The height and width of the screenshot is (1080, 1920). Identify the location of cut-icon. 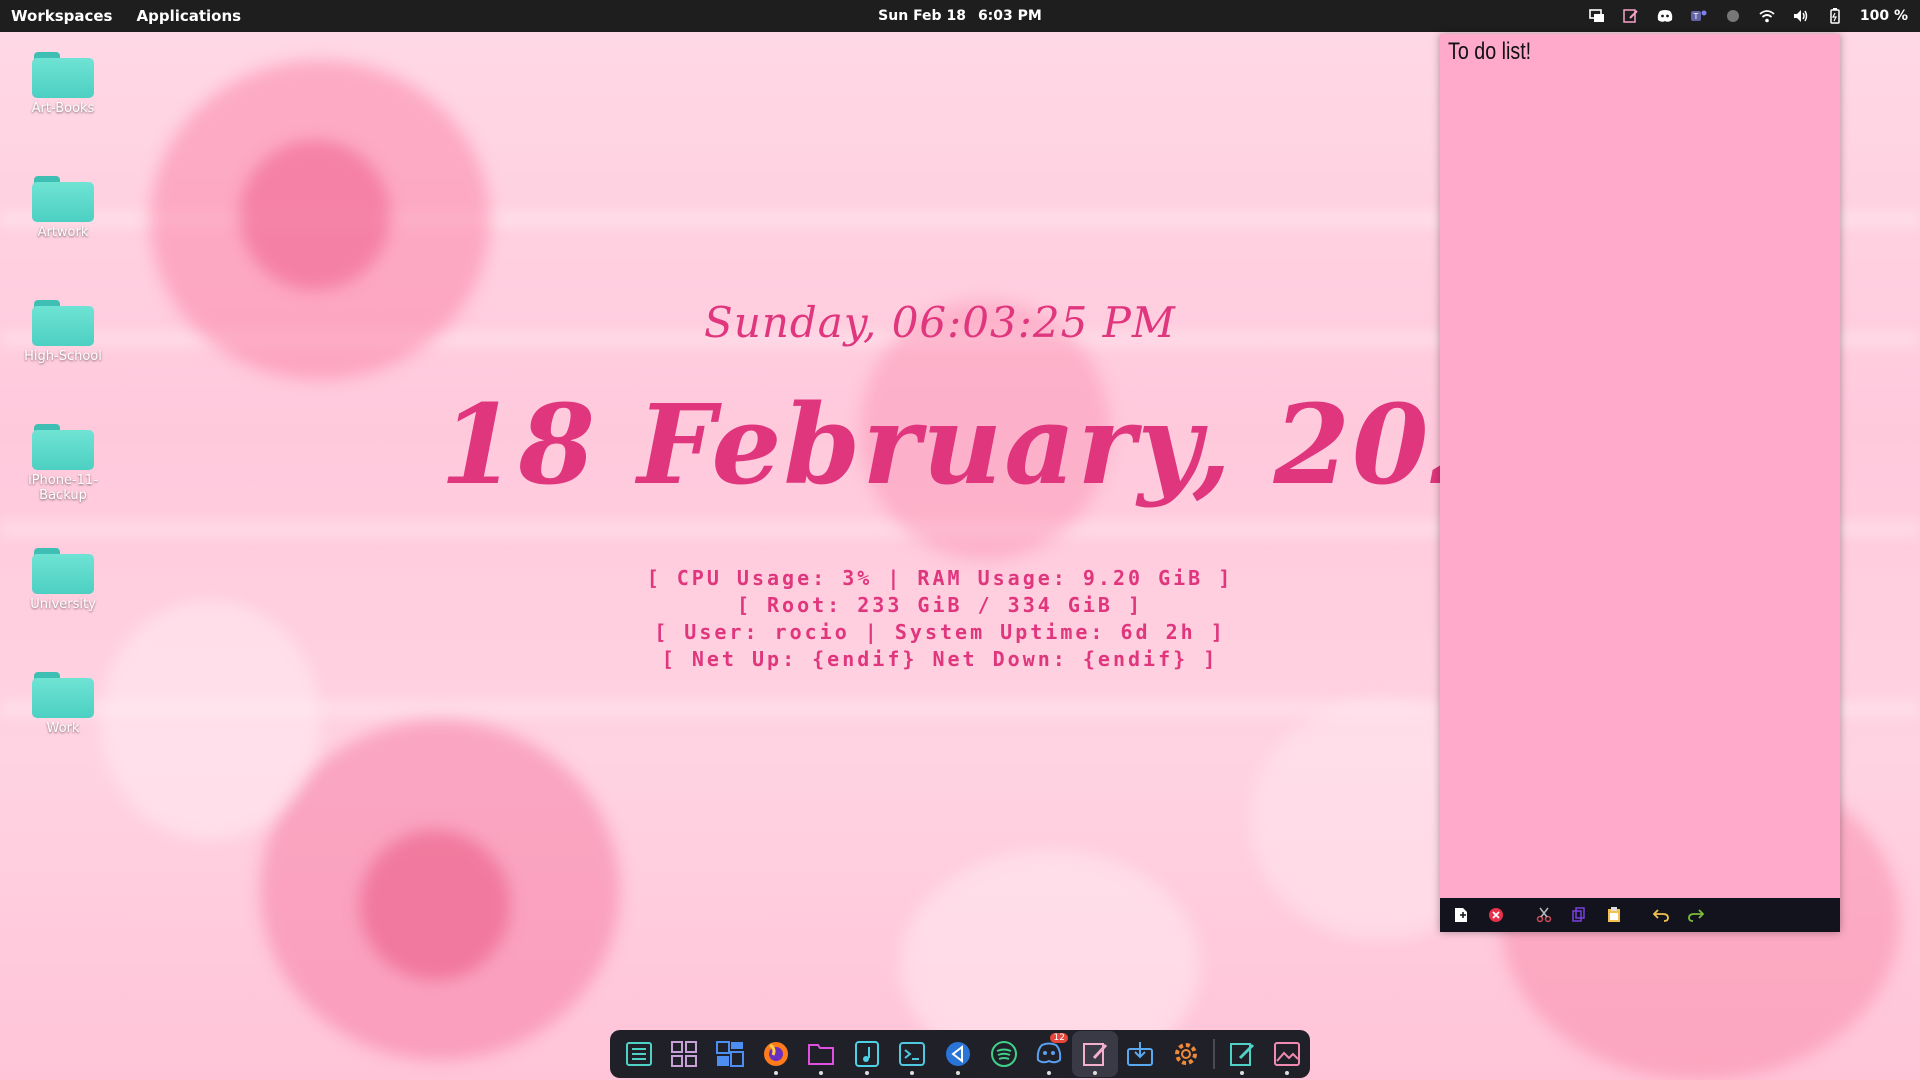
(1544, 915).